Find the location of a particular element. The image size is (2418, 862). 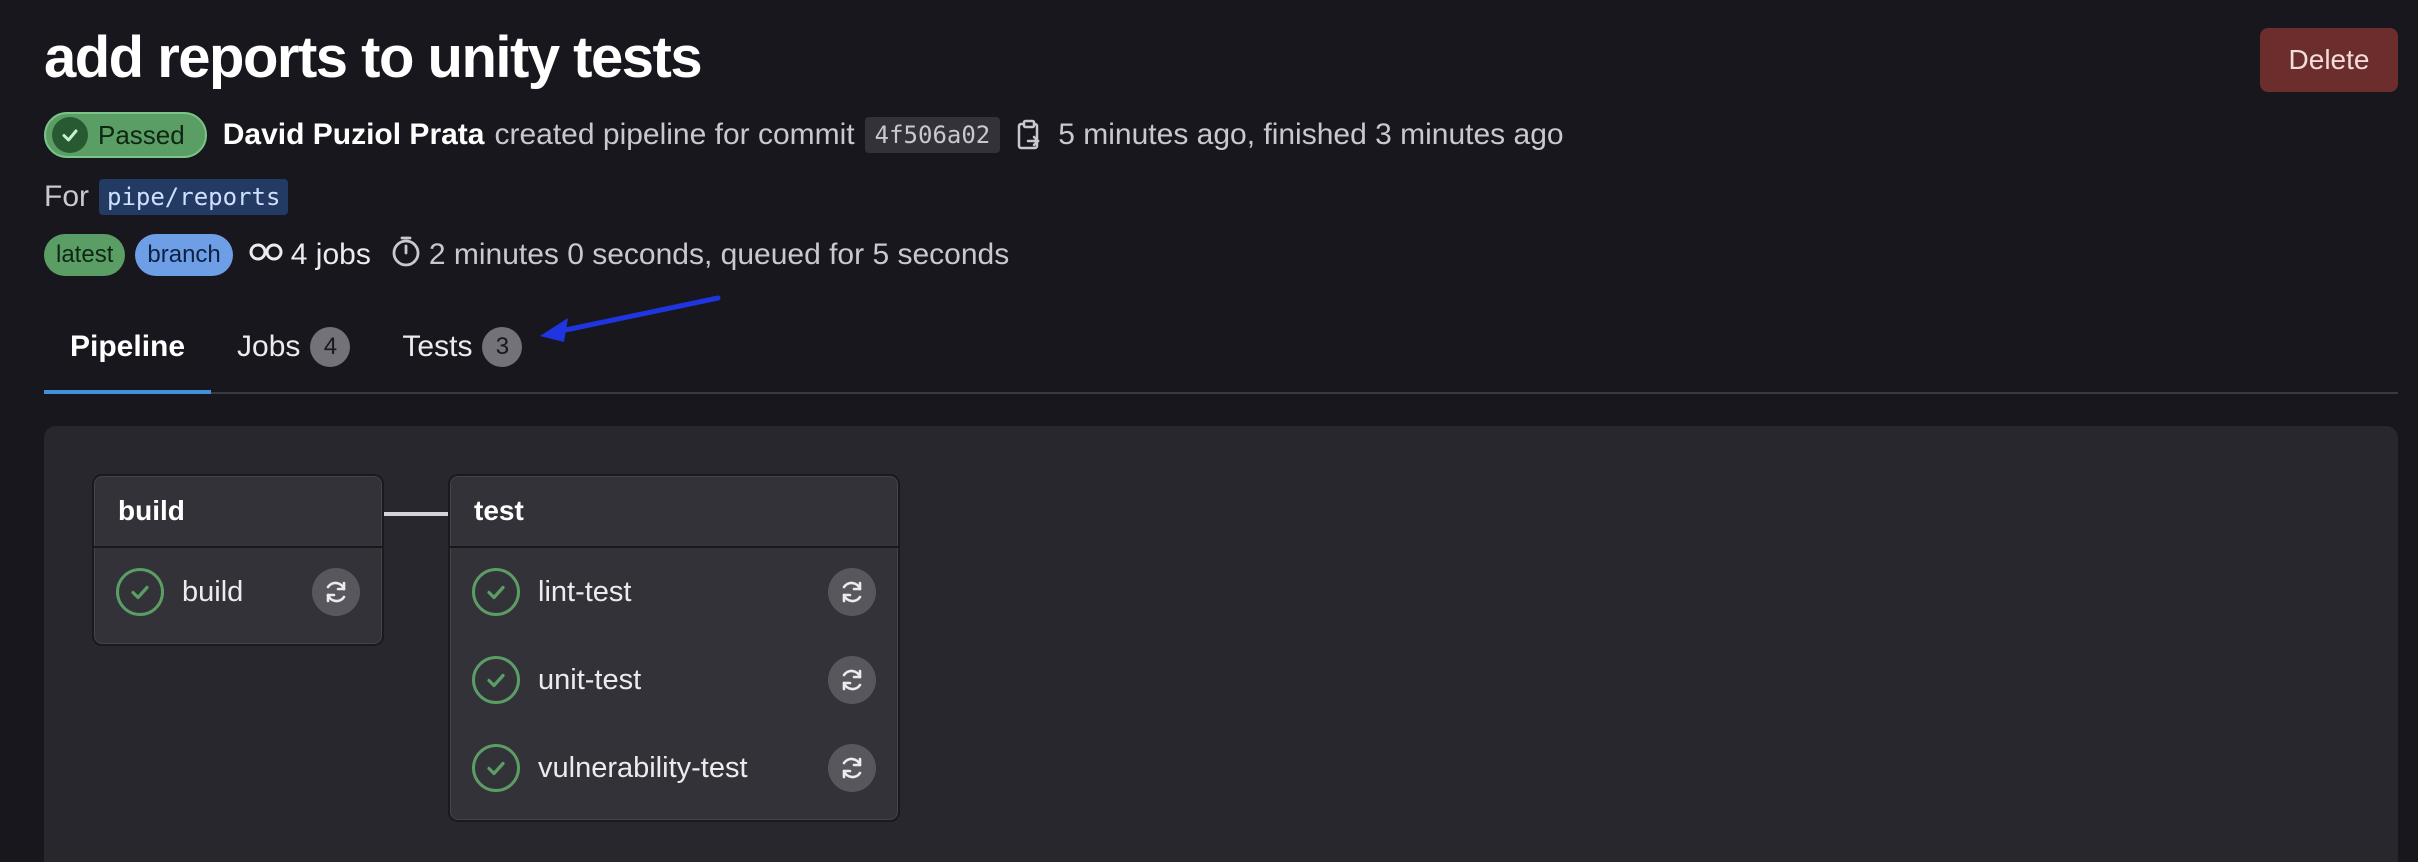

job-lint-test: lint-test is located at coordinates (674, 592).